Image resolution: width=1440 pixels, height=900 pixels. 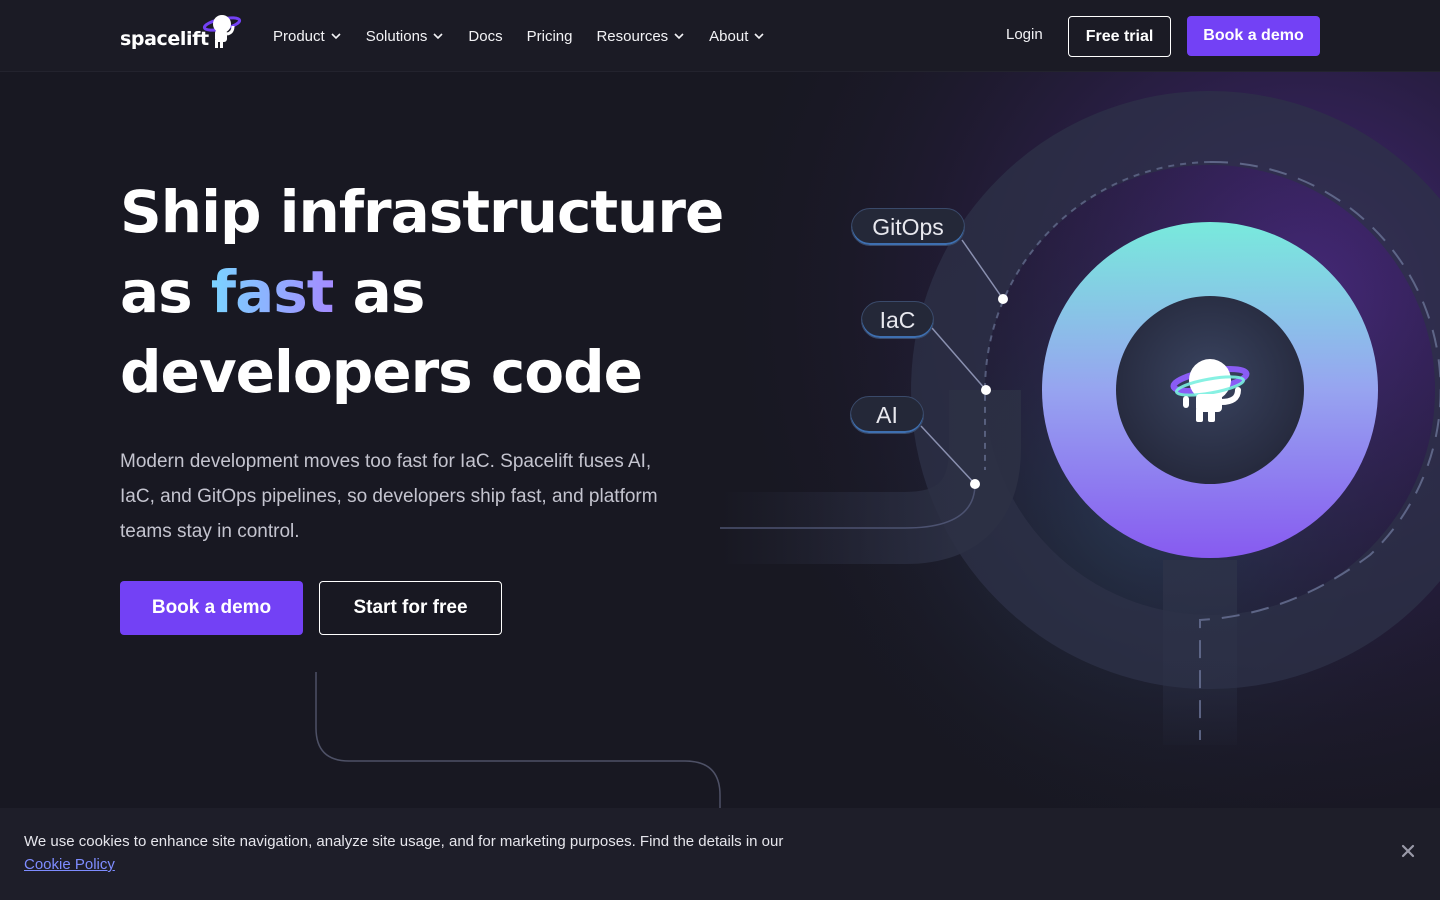 I want to click on nav-item-product: Product, so click(x=307, y=36).